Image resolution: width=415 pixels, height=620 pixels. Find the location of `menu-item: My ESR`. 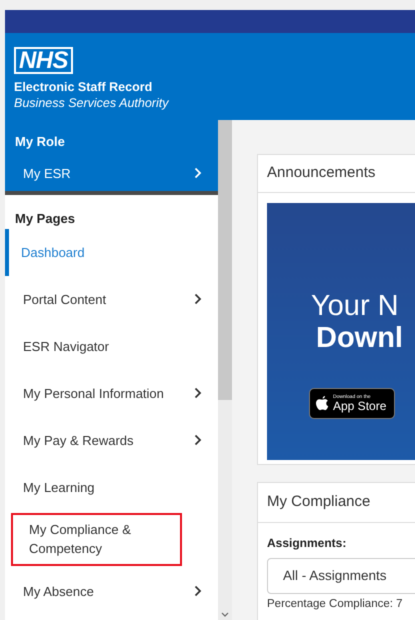

menu-item: My ESR is located at coordinates (111, 173).